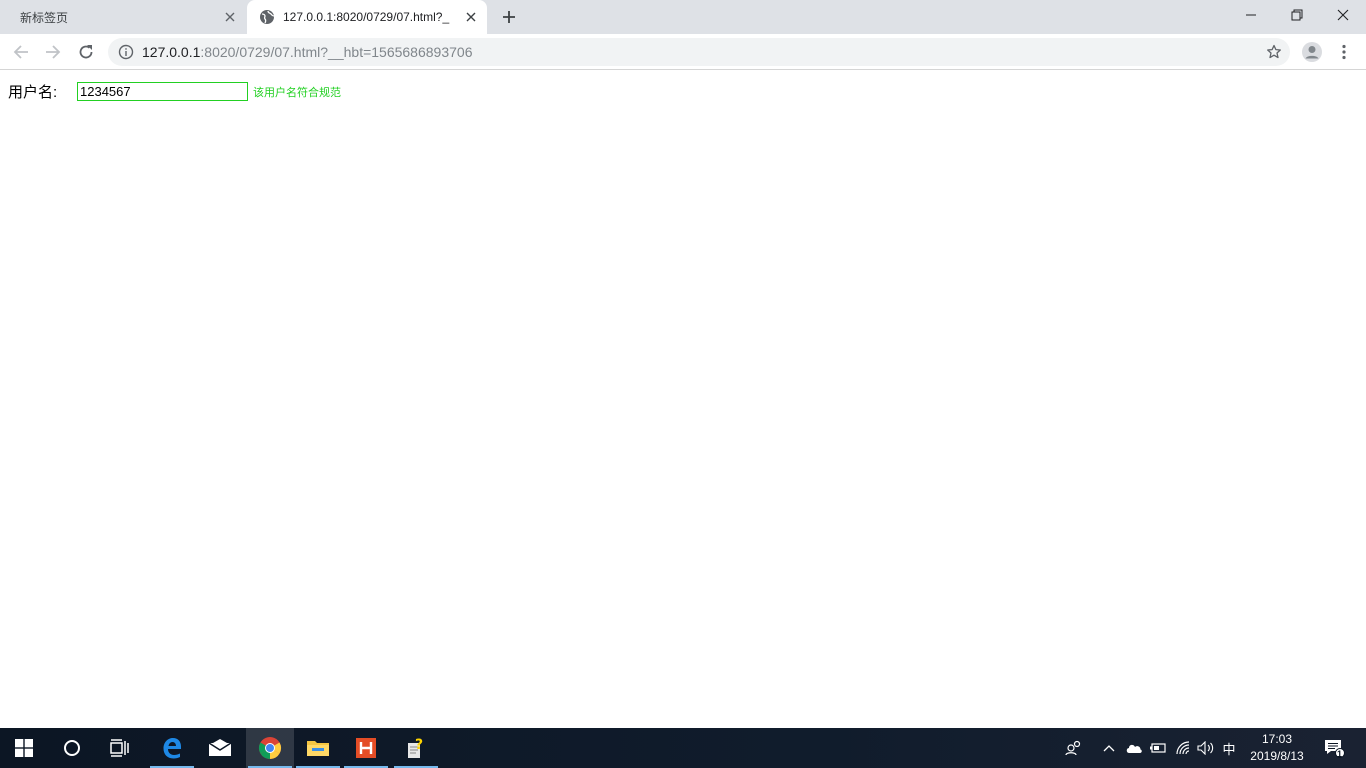 Image resolution: width=1366 pixels, height=768 pixels. Describe the element at coordinates (21, 52) in the screenshot. I see `back-arrow-icon` at that location.